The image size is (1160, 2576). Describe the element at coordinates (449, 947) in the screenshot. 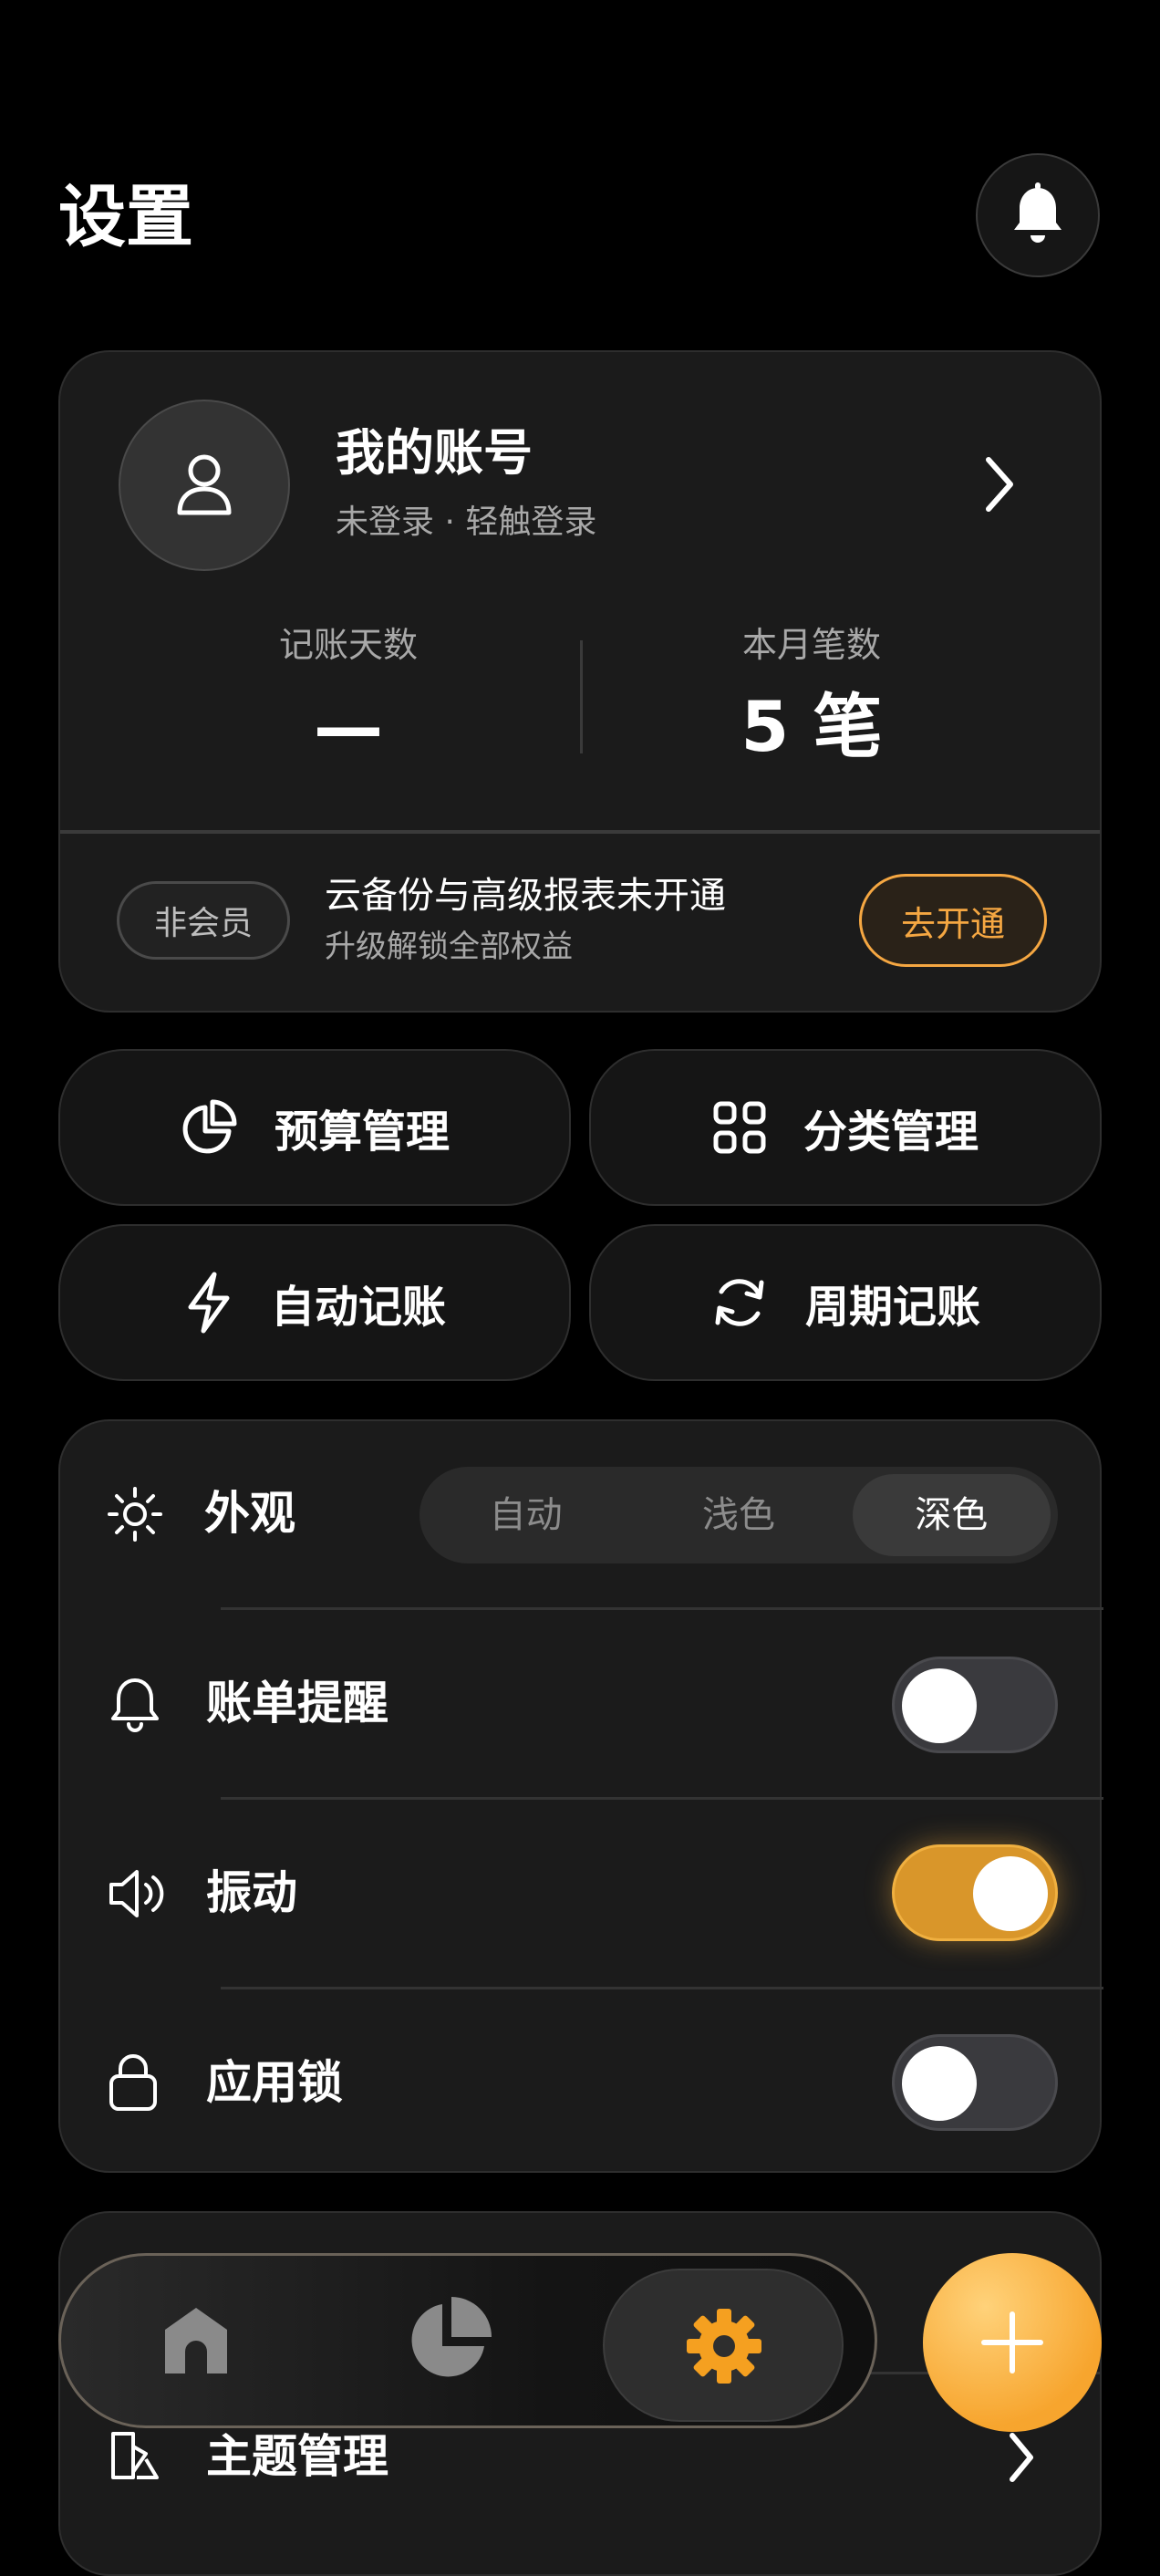

I see `promo-subtitle: 升级解锁全部权益` at that location.